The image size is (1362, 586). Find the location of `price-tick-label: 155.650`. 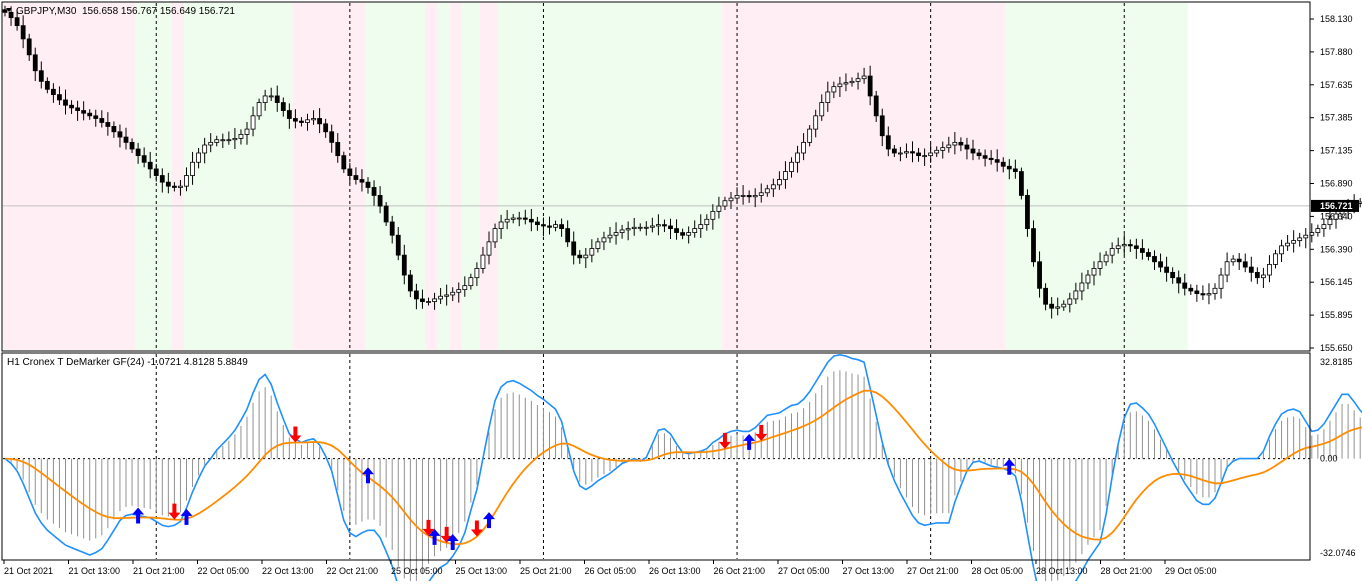

price-tick-label: 155.650 is located at coordinates (1336, 348).